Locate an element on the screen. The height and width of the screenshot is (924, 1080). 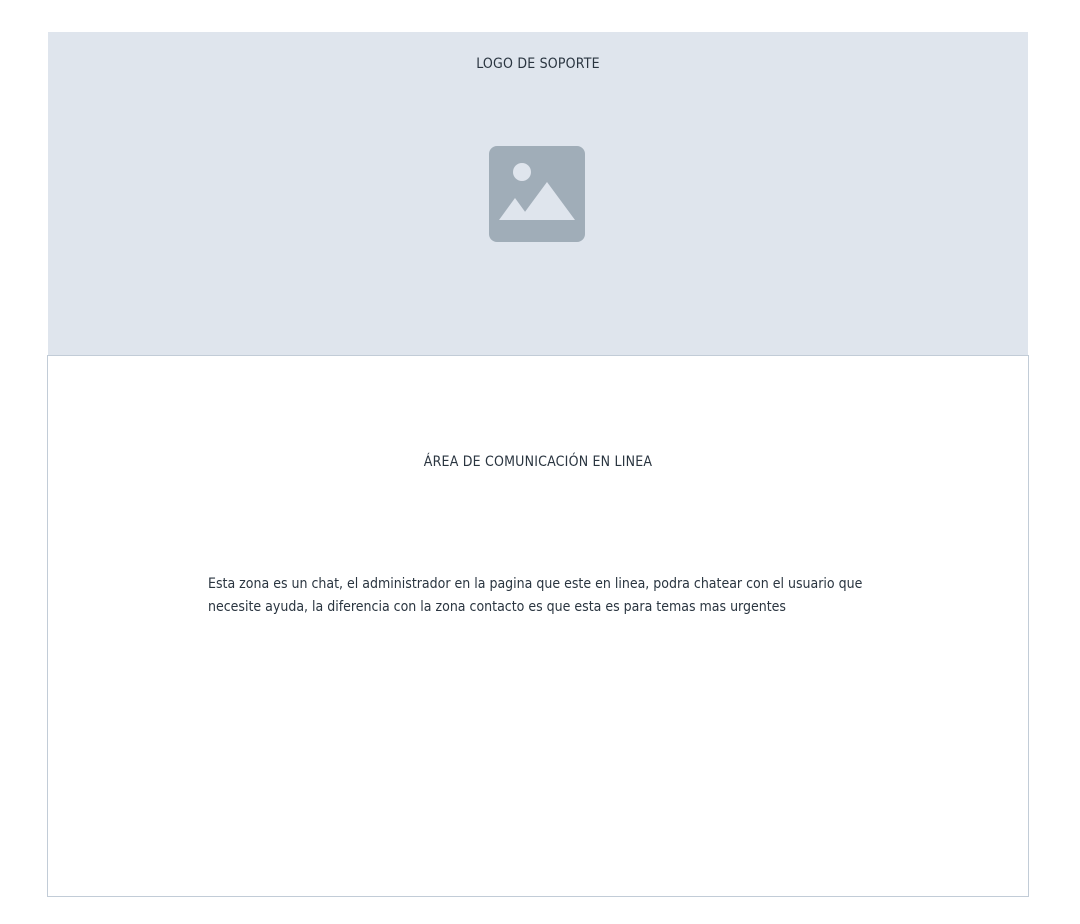
image-placeholder-icon is located at coordinates (537, 194).